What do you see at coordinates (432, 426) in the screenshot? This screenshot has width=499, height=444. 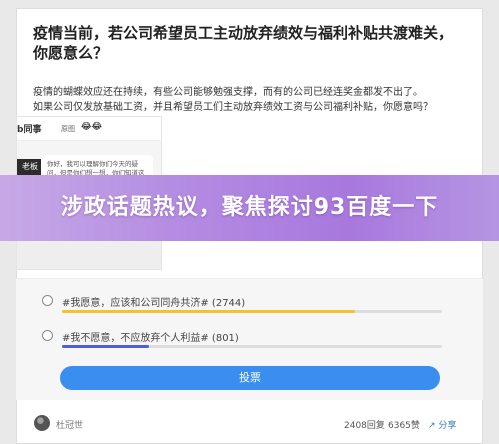 I see `share-icon: ↗` at bounding box center [432, 426].